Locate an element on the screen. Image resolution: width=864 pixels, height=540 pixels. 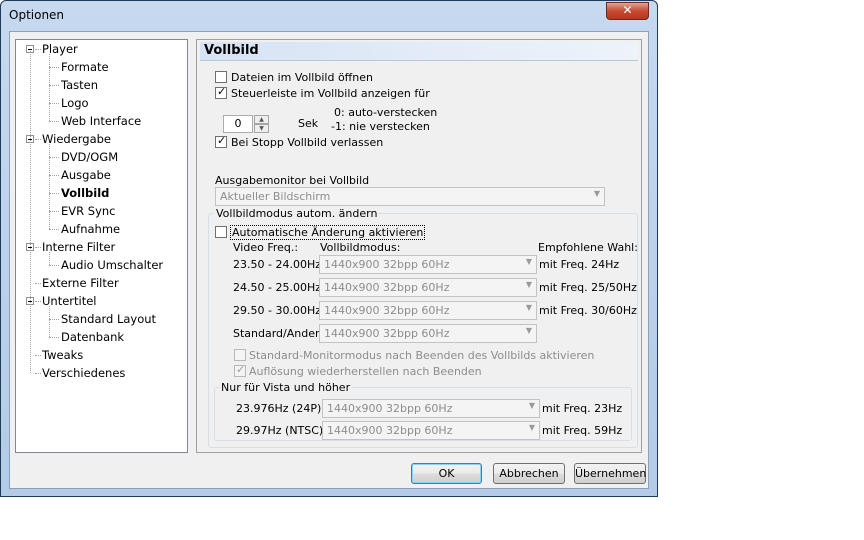
recommended-label: mit Freq. 23Hz is located at coordinates (582, 408).